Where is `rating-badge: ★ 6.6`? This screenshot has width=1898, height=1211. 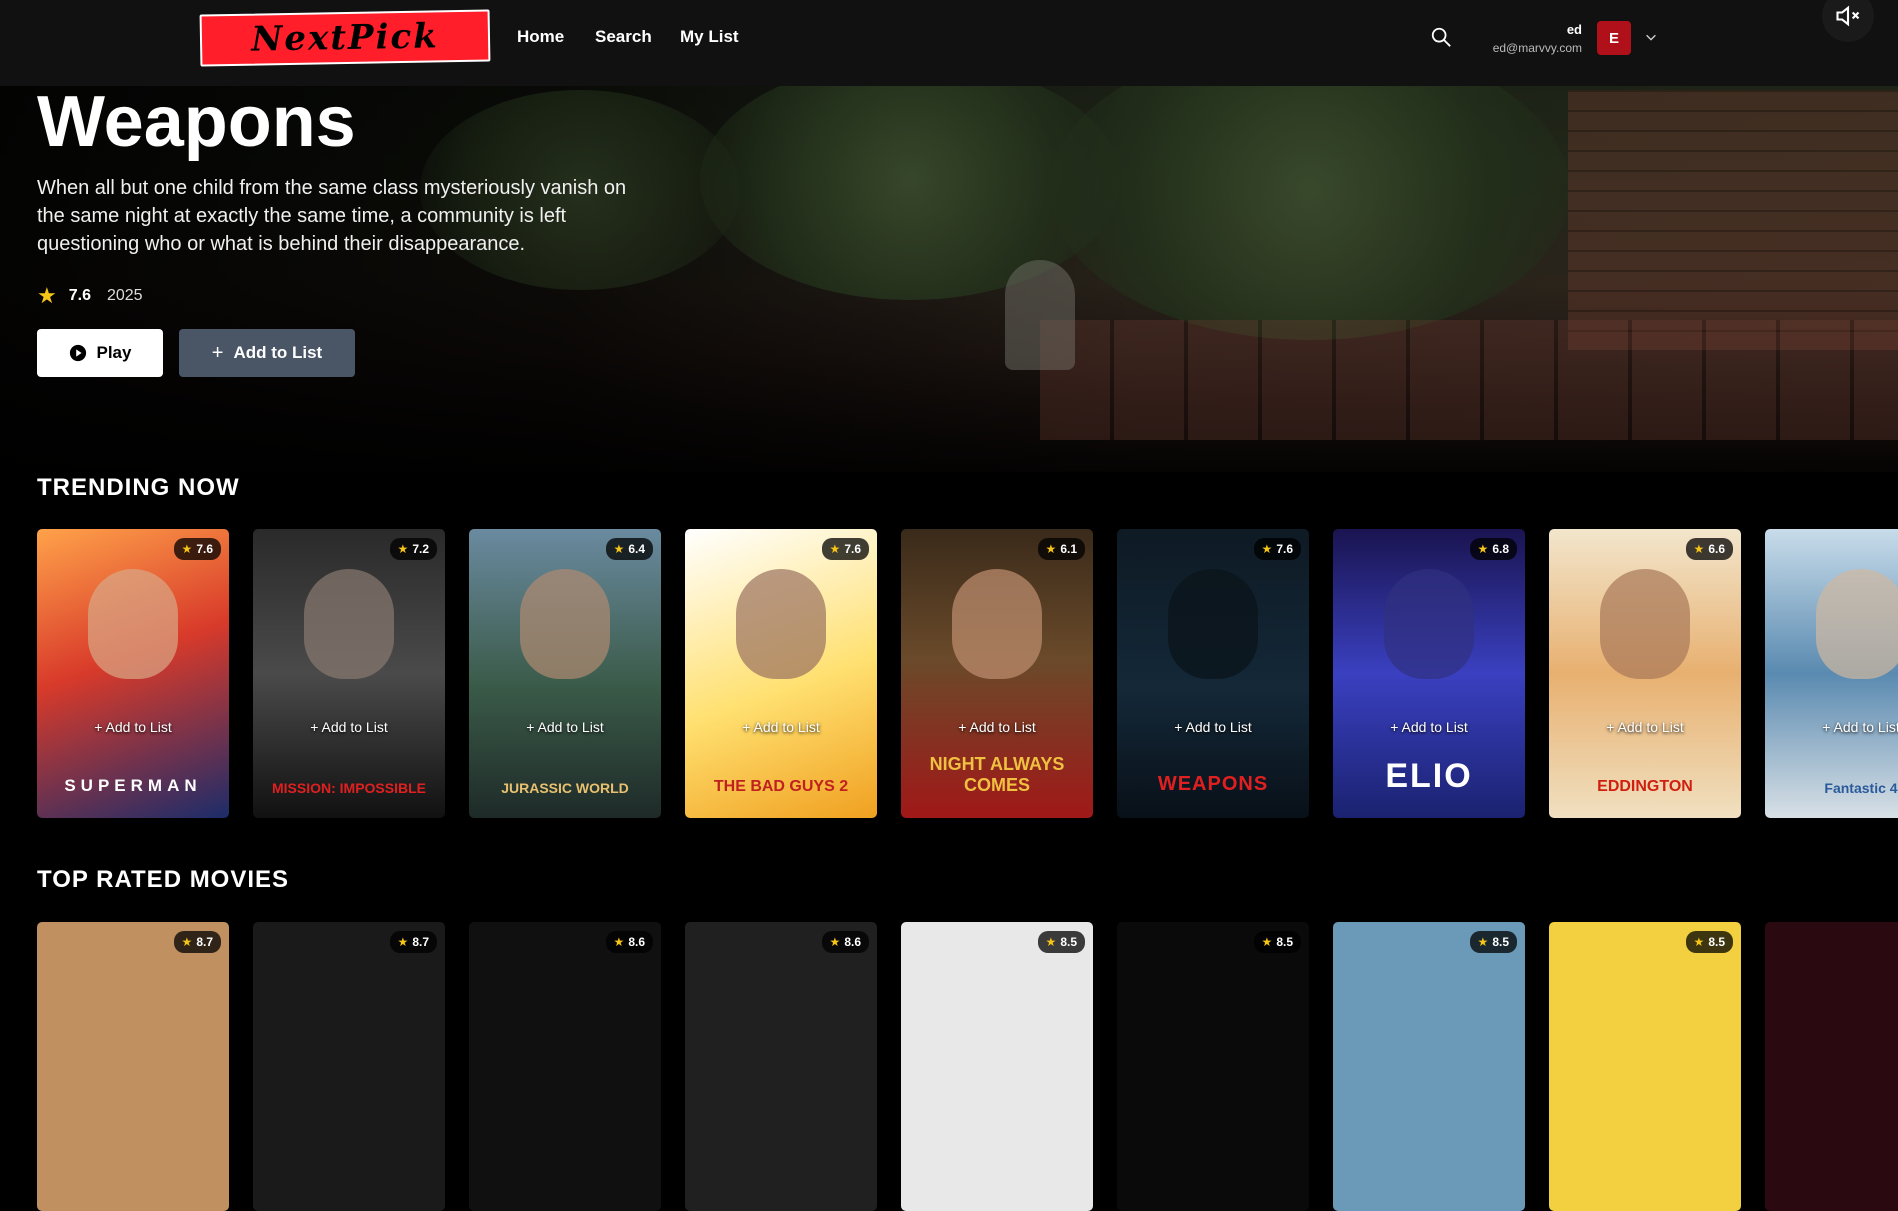
rating-badge: ★ 6.6 is located at coordinates (1709, 549).